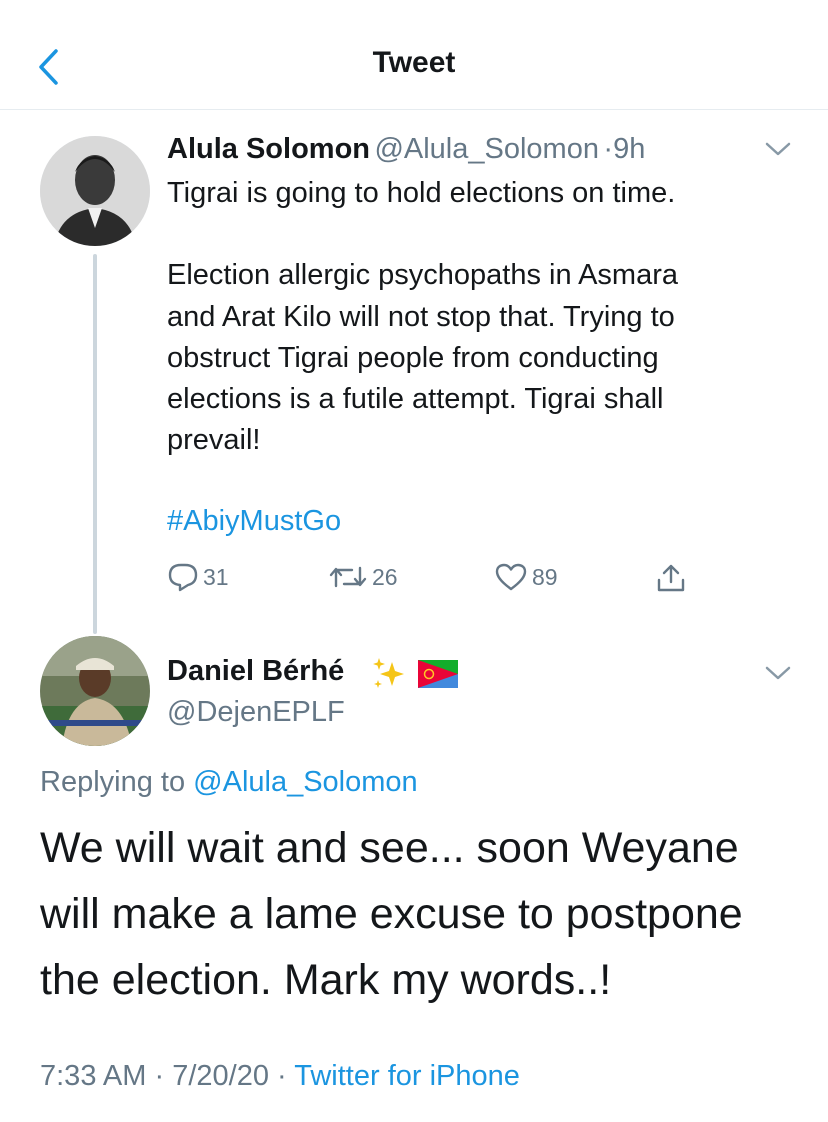 This screenshot has height=1122, width=828. I want to click on avatar-daniel-berhe, so click(95, 691).